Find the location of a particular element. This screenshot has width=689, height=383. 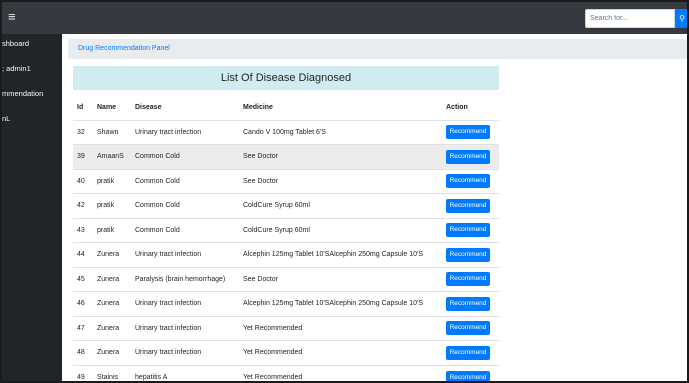

header-medicine: Medicine is located at coordinates (340, 108).